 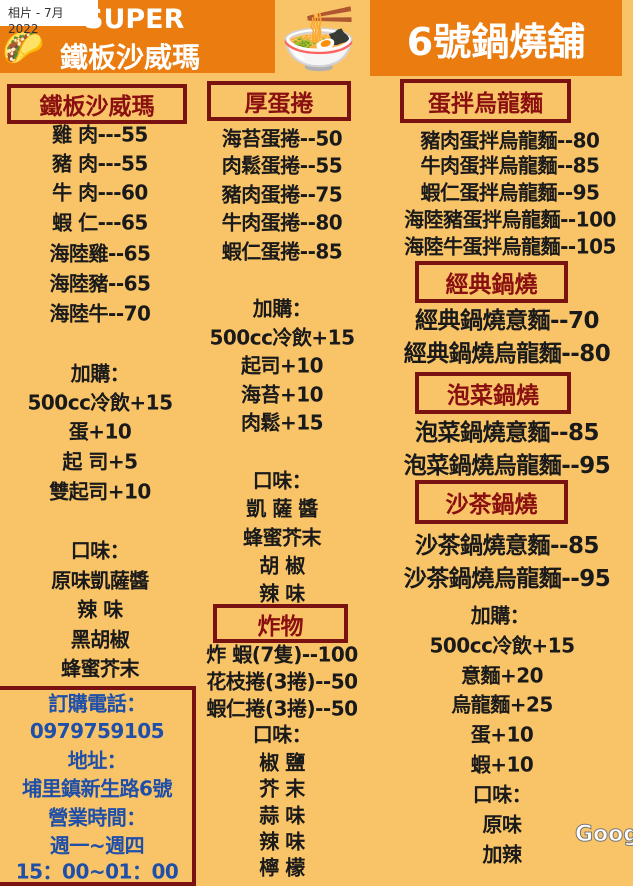 I want to click on flavor-item: 原味凱薩醬, so click(x=100, y=580).